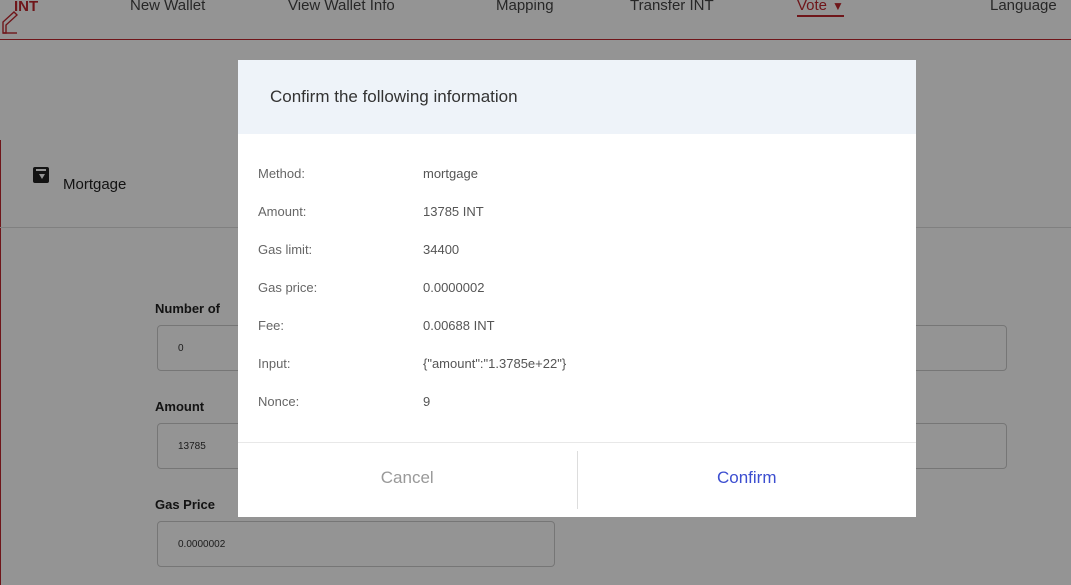 This screenshot has width=1071, height=585. Describe the element at coordinates (358, 249) in the screenshot. I see `info-row-gas-limit: Gas limit: 34400` at that location.